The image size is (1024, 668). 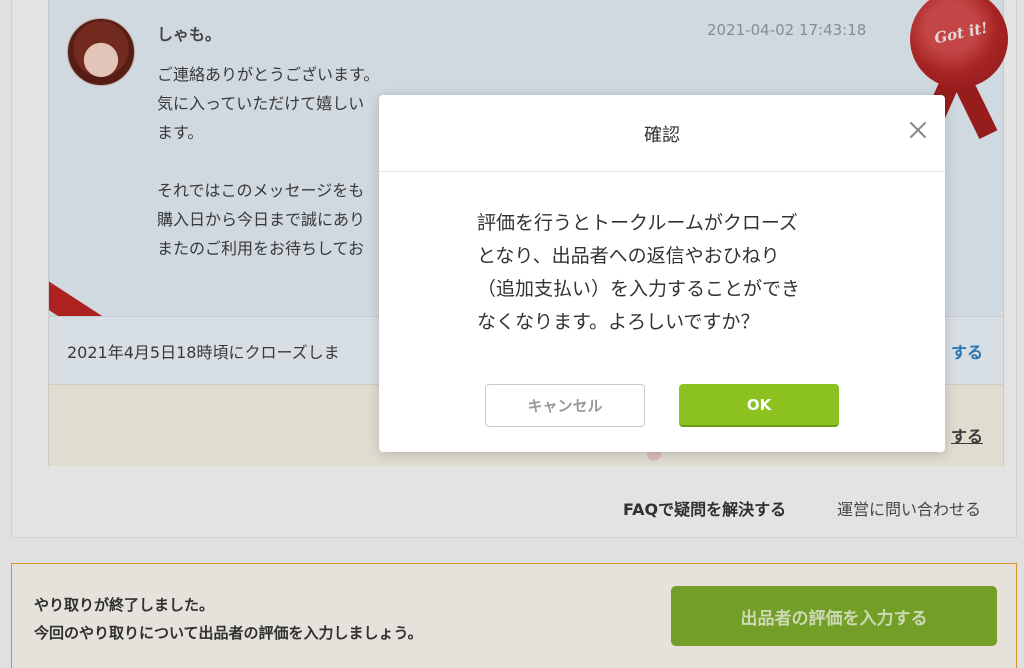 I want to click on cancel-button: キャンセル, so click(x=565, y=405).